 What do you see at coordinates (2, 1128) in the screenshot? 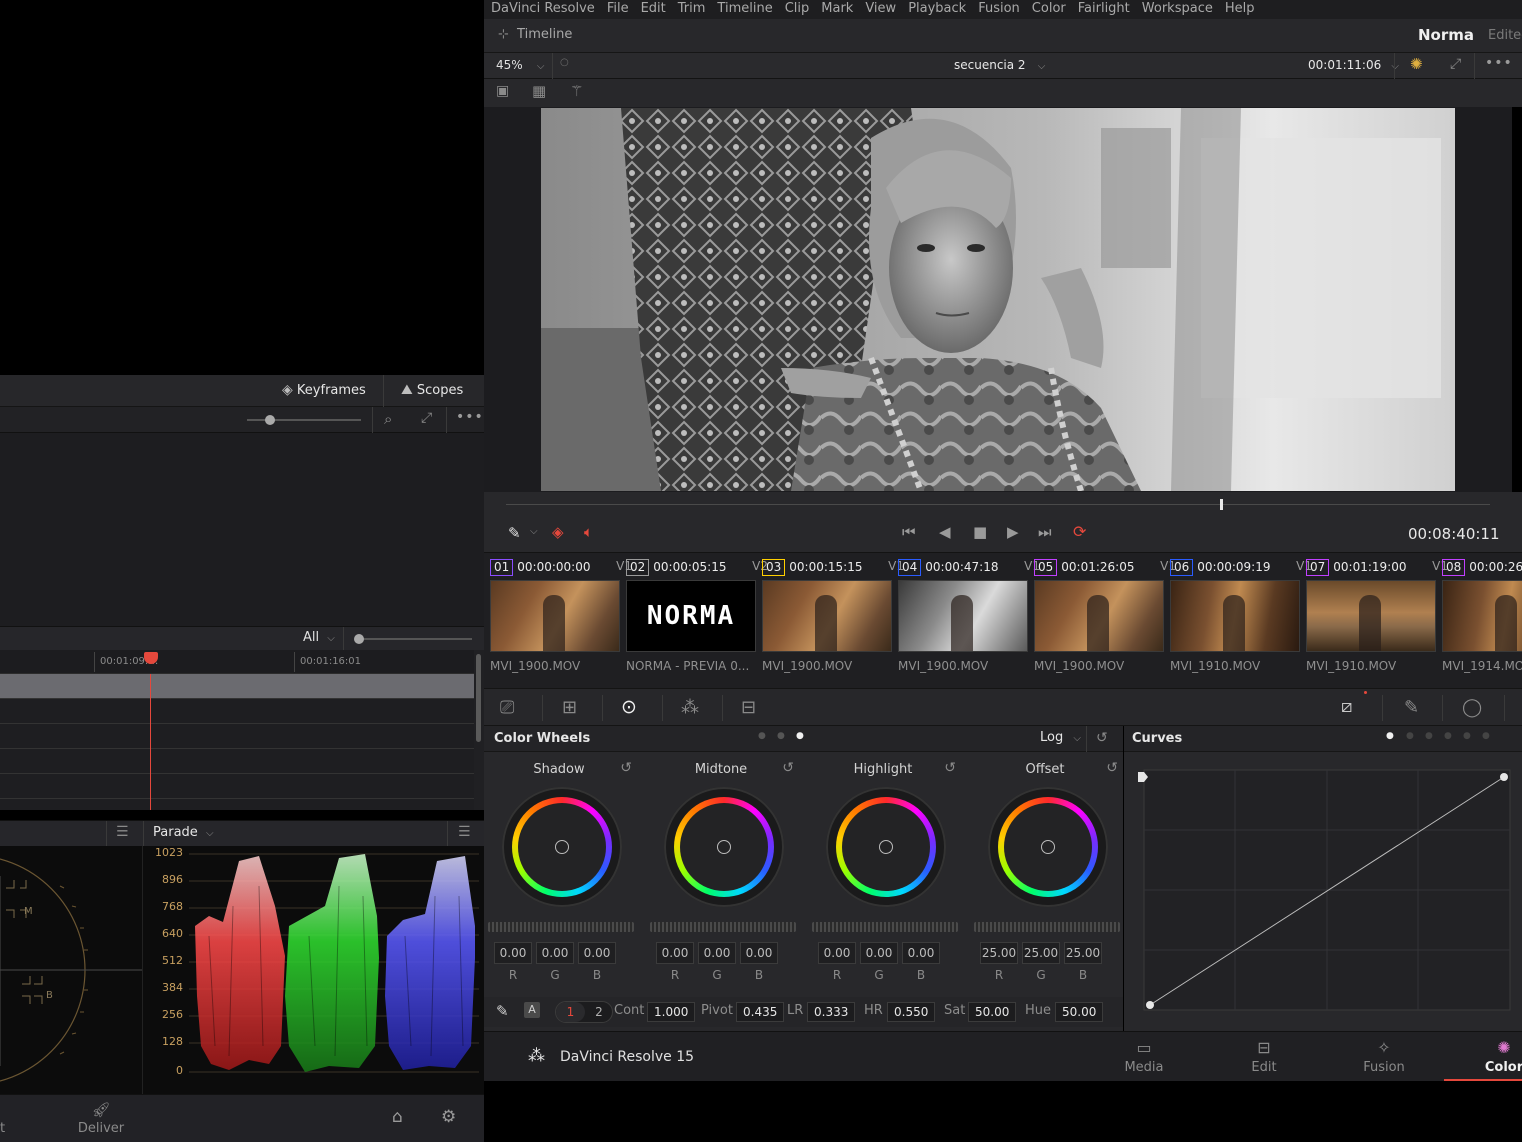
I see `page-tab-partial: t` at bounding box center [2, 1128].